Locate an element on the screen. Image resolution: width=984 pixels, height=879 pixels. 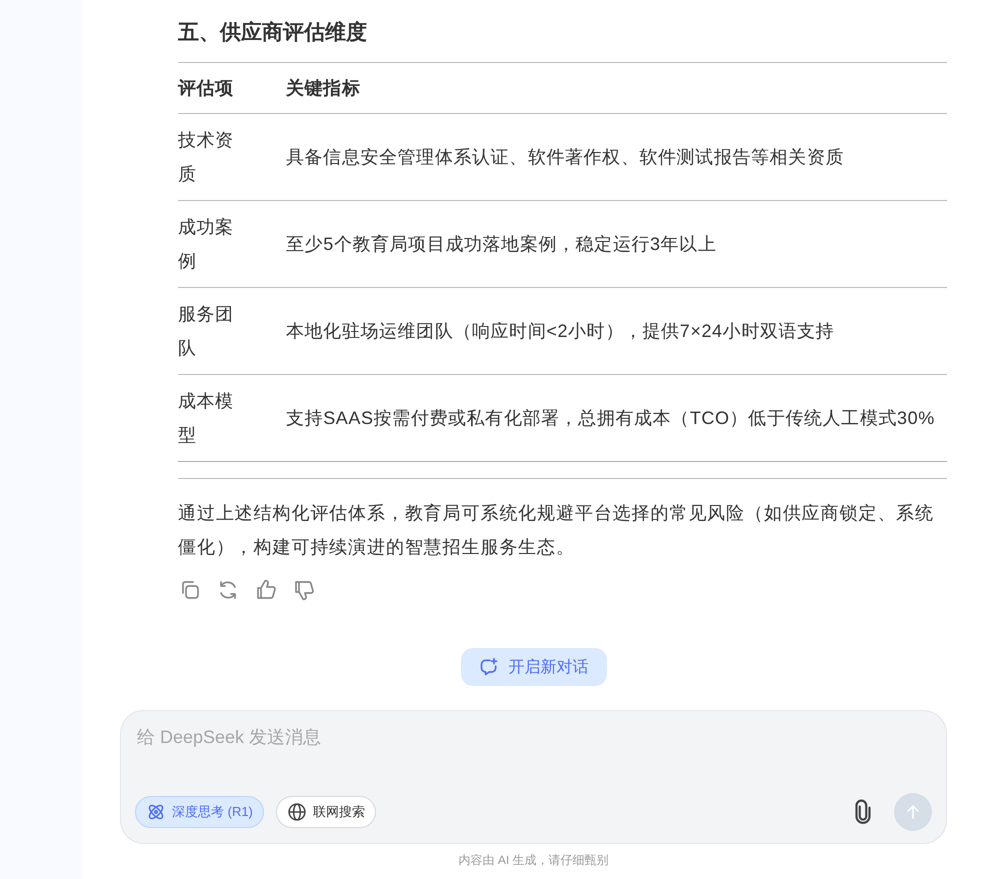
toggle-button: 联网搜索 is located at coordinates (326, 812).